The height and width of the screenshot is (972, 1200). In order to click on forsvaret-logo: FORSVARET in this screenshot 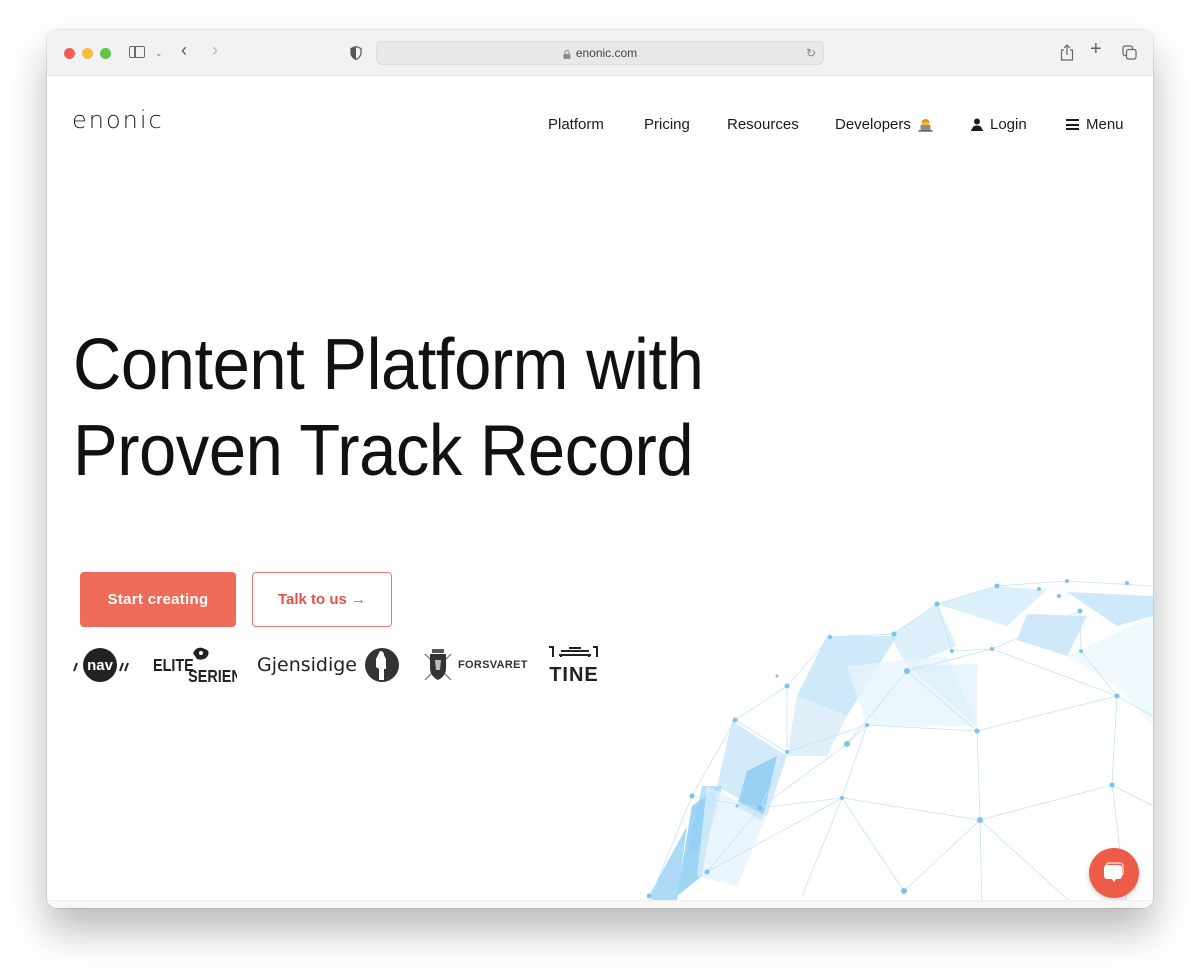, I will do `click(475, 665)`.